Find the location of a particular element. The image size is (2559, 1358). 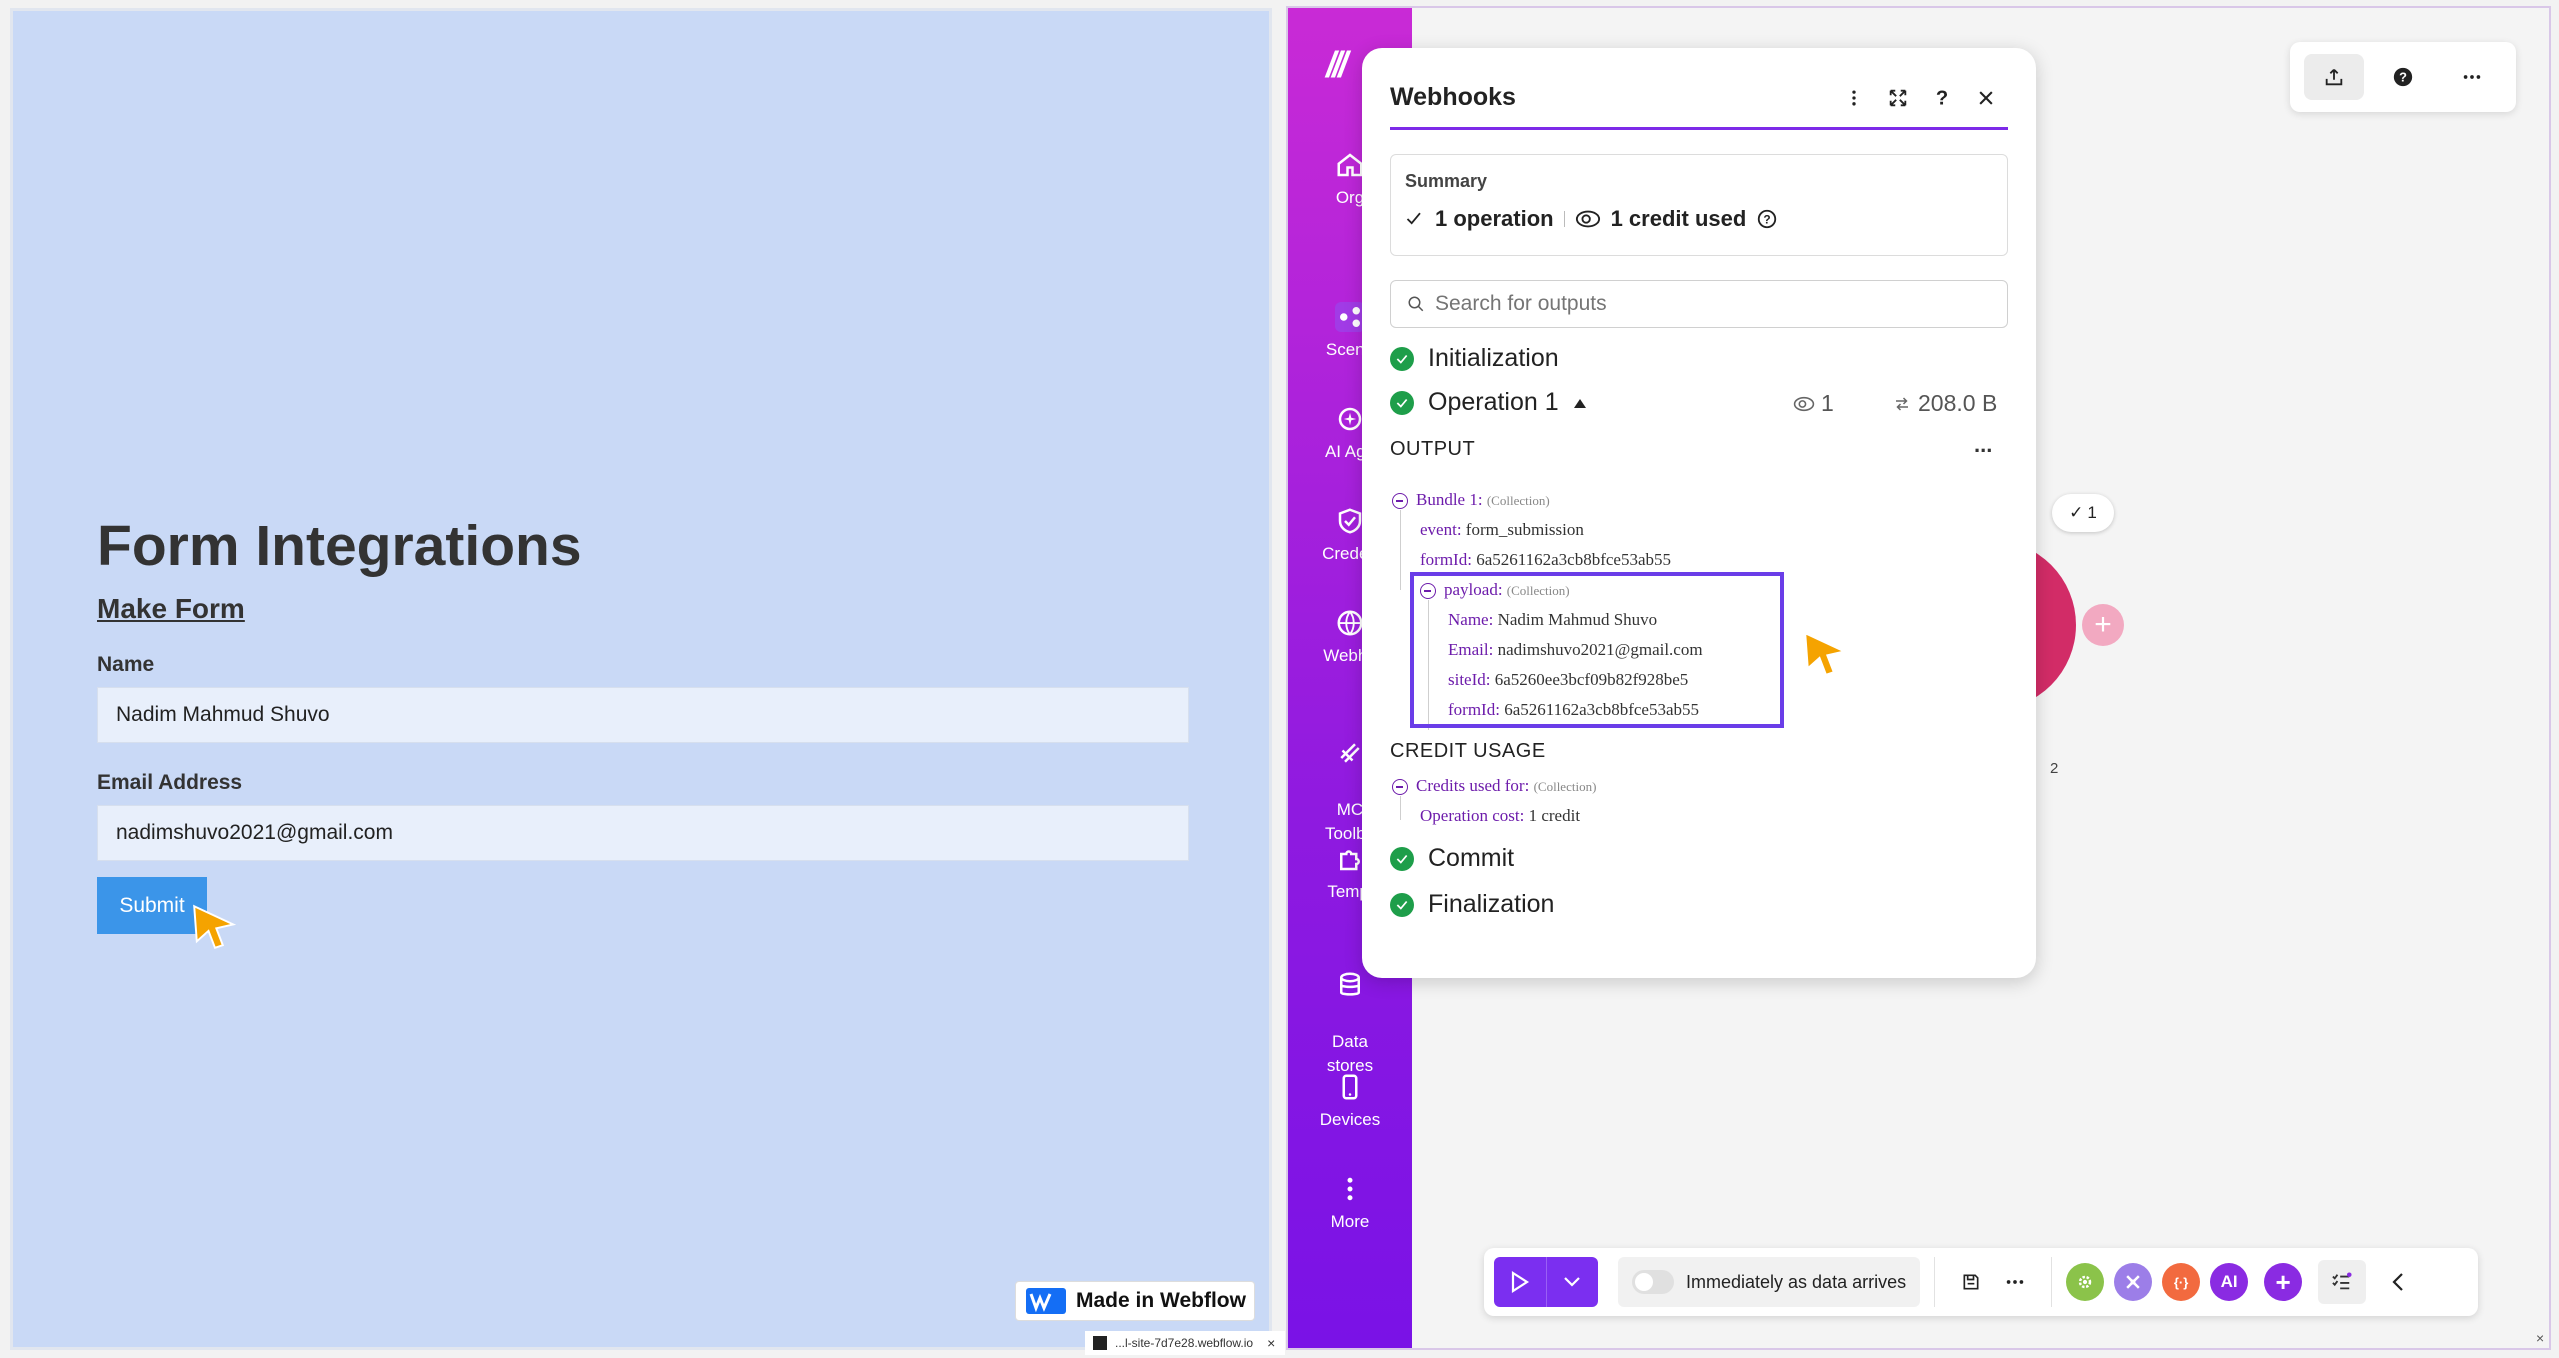

bubble-count: 1 is located at coordinates (2092, 512).